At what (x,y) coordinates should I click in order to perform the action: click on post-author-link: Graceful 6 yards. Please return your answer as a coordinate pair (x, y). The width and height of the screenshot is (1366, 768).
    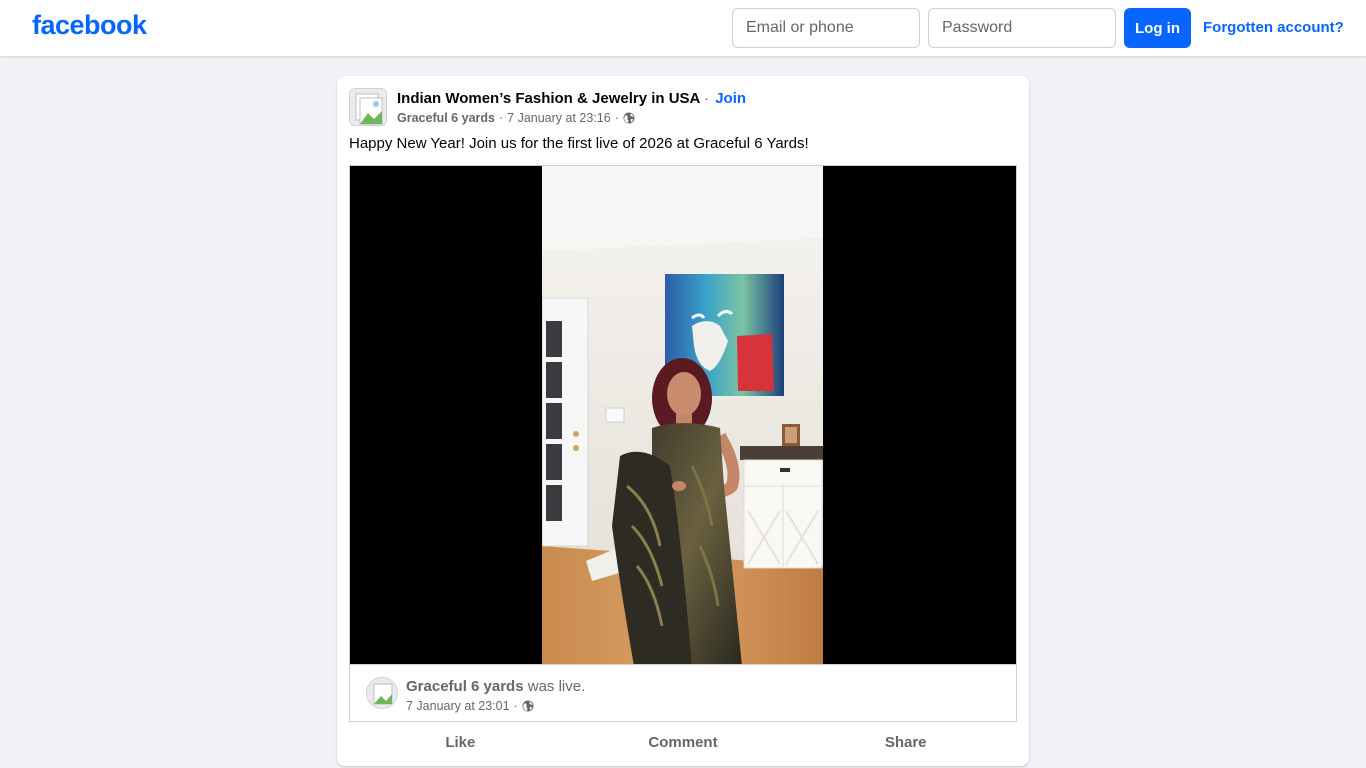
    Looking at the image, I should click on (446, 118).